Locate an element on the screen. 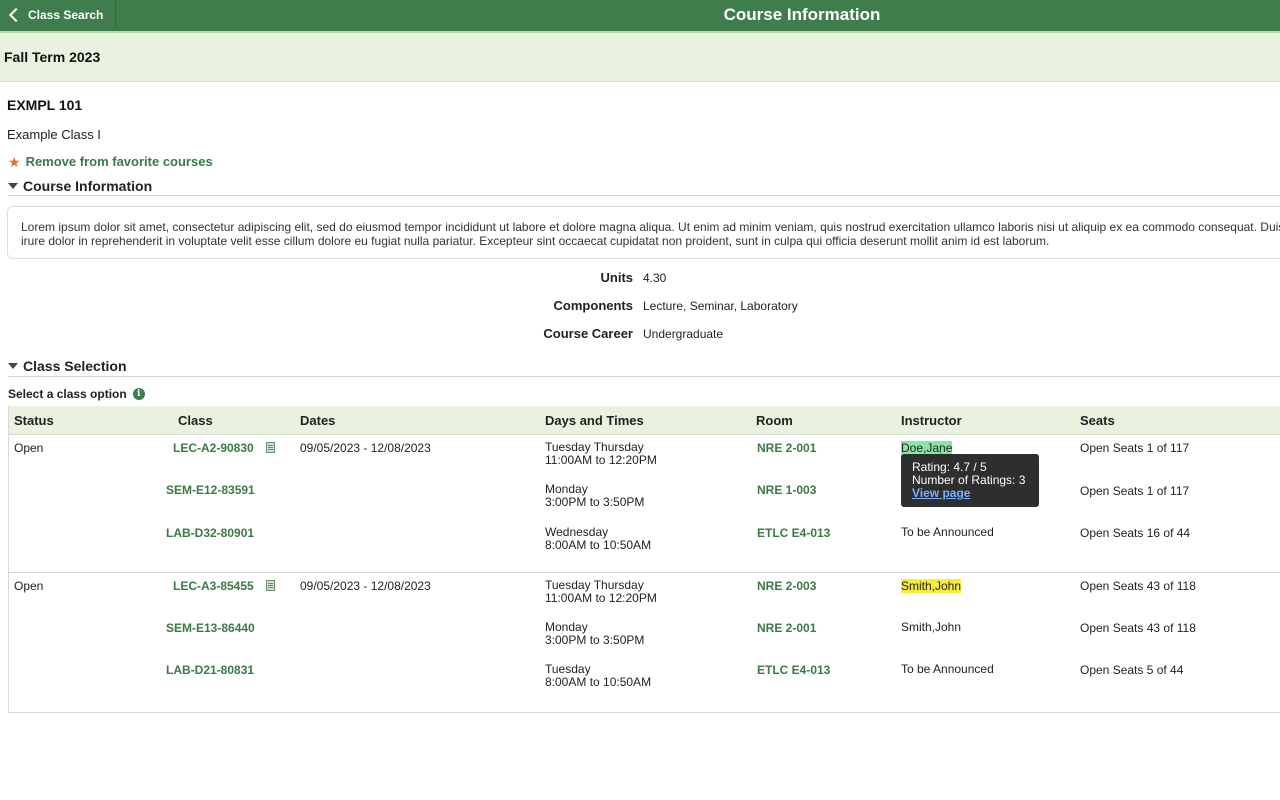 Image resolution: width=1280 pixels, height=800 pixels. select-class-prompt: Select a class option i is located at coordinates (76, 394).